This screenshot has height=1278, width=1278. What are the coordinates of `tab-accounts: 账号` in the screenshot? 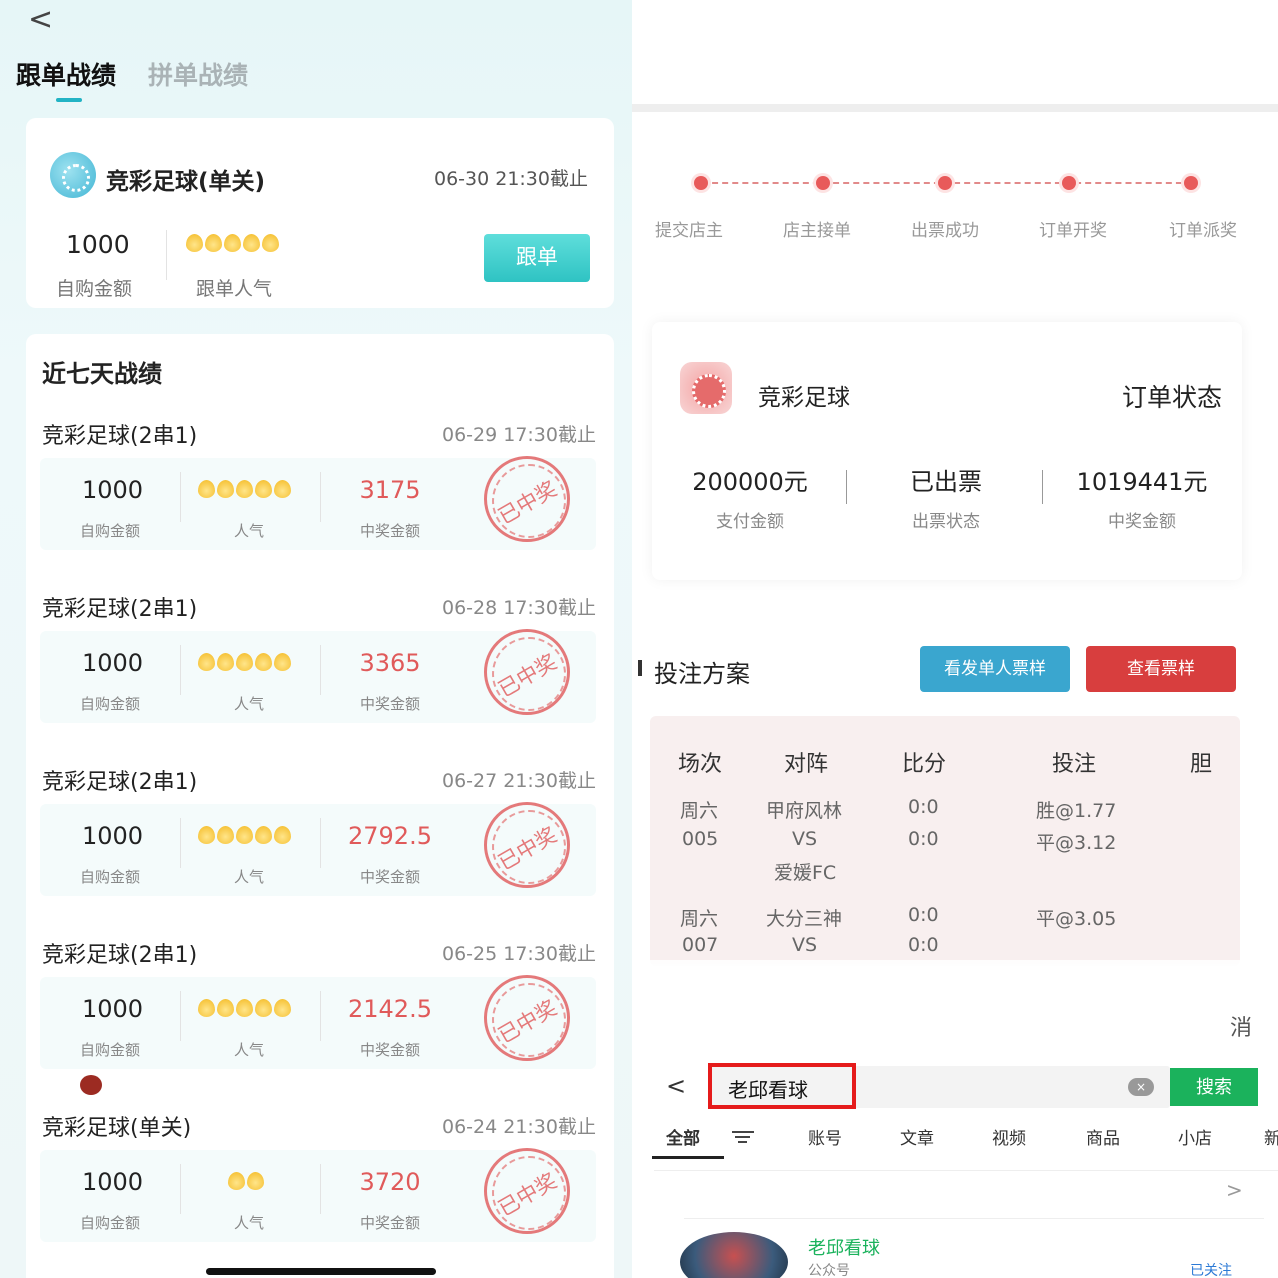 It's located at (825, 1136).